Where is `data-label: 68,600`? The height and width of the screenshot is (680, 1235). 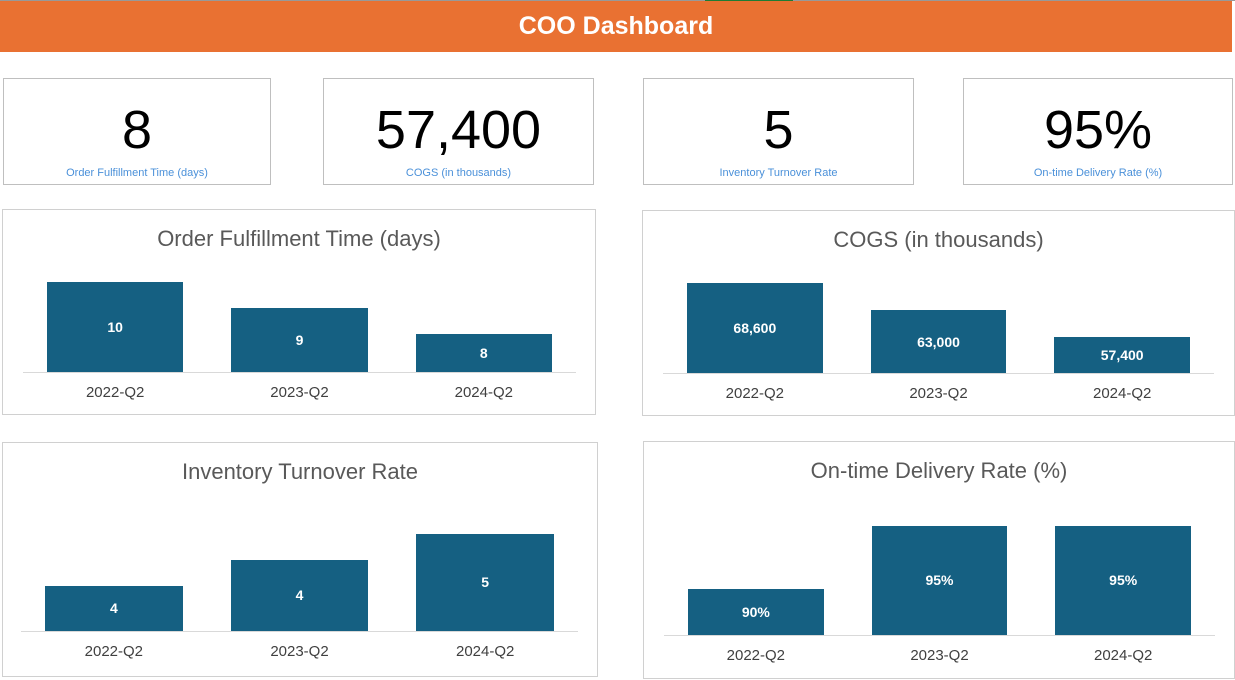
data-label: 68,600 is located at coordinates (755, 328).